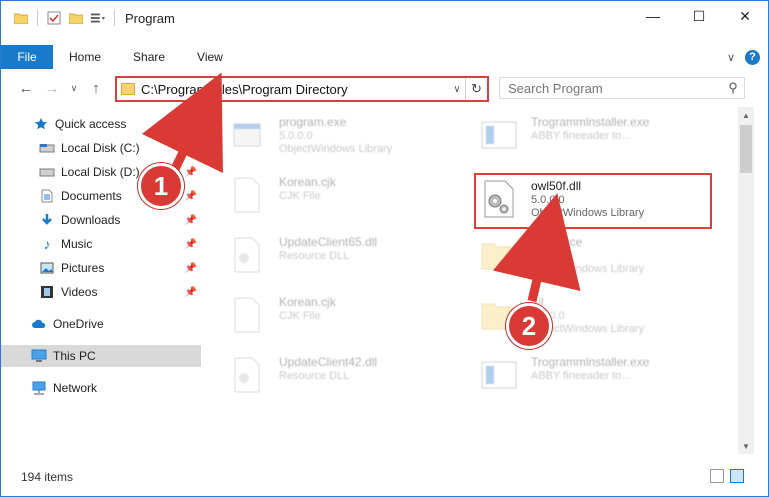  Describe the element at coordinates (717, 476) in the screenshot. I see `details-view-icon` at that location.